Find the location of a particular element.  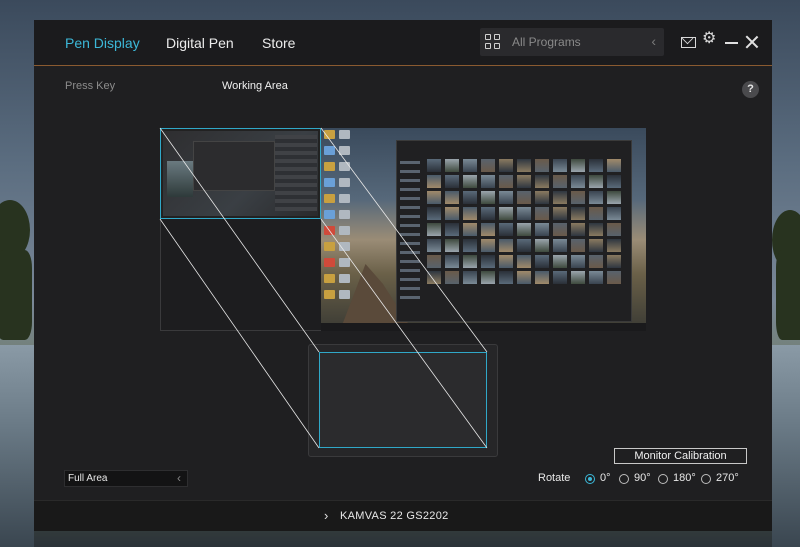

device-name: KAMVAS 22 GS2202 is located at coordinates (394, 516).